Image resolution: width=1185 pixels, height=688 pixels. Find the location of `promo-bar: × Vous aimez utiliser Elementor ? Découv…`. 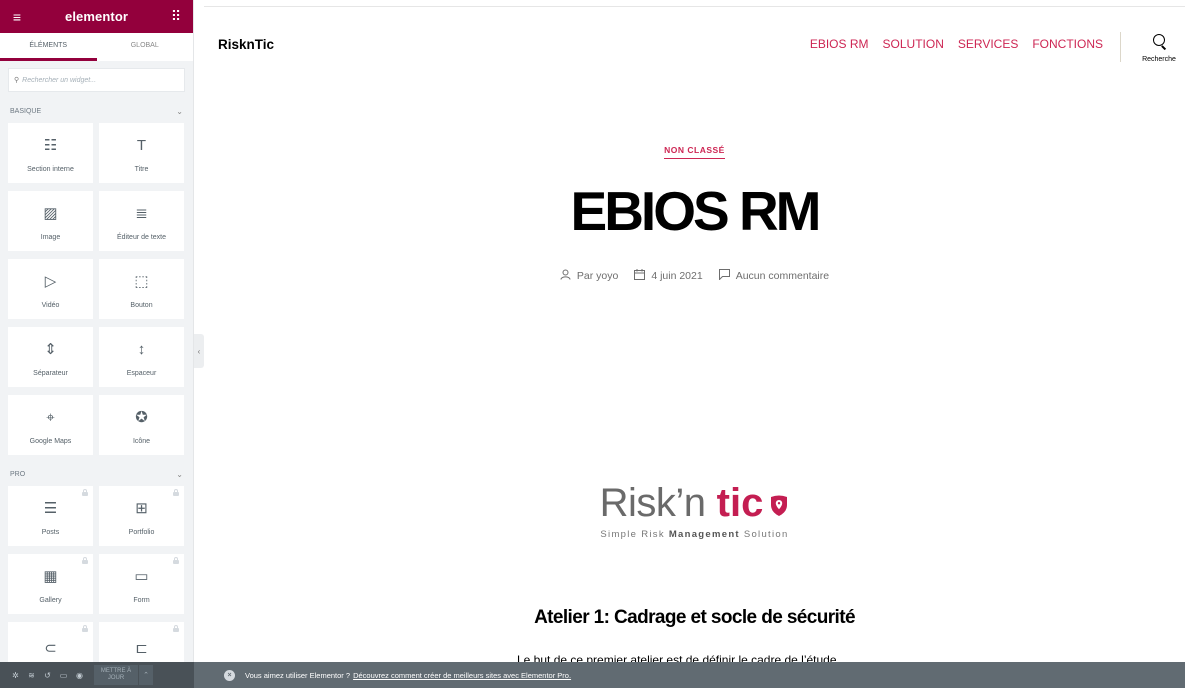

promo-bar: × Vous aimez utiliser Elementor ? Découv… is located at coordinates (689, 675).